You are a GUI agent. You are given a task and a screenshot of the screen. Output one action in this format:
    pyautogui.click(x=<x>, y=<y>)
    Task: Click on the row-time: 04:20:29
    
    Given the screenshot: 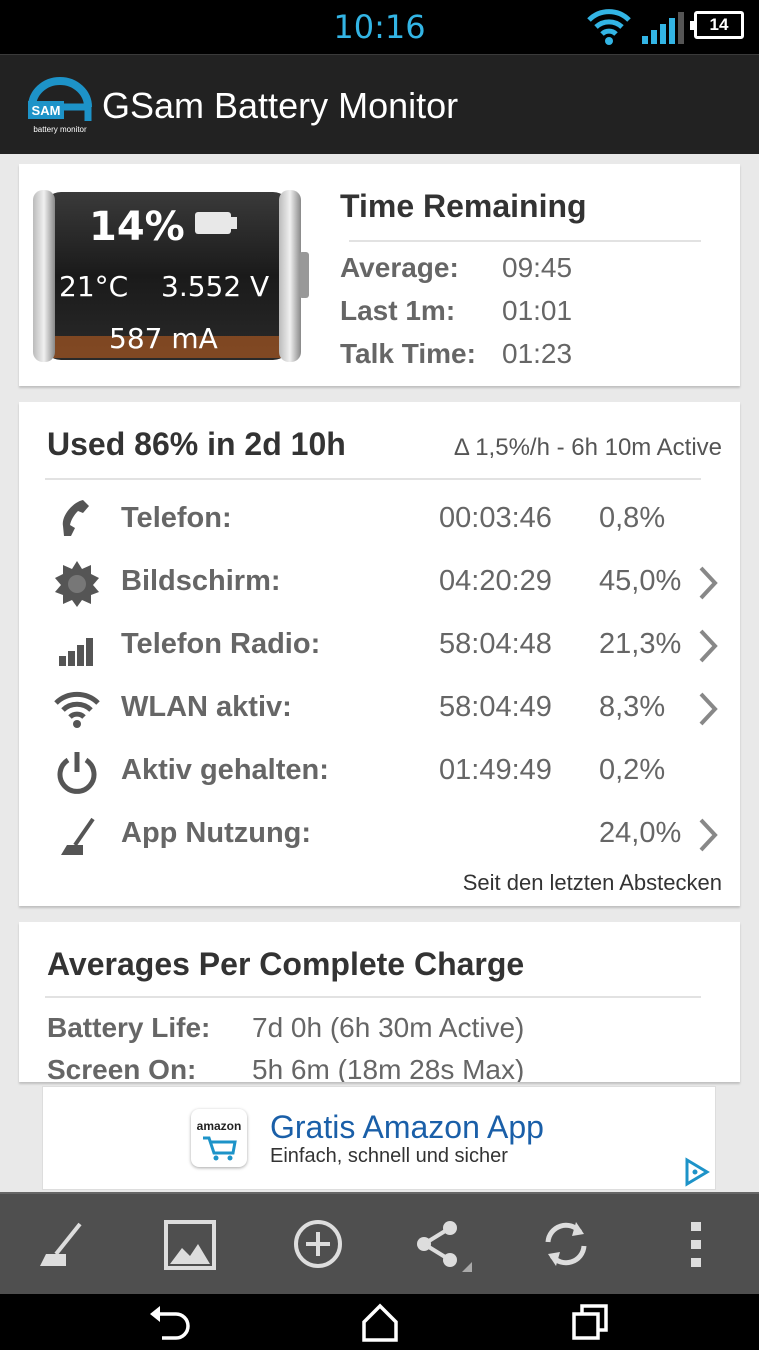 What is the action you would take?
    pyautogui.click(x=495, y=581)
    